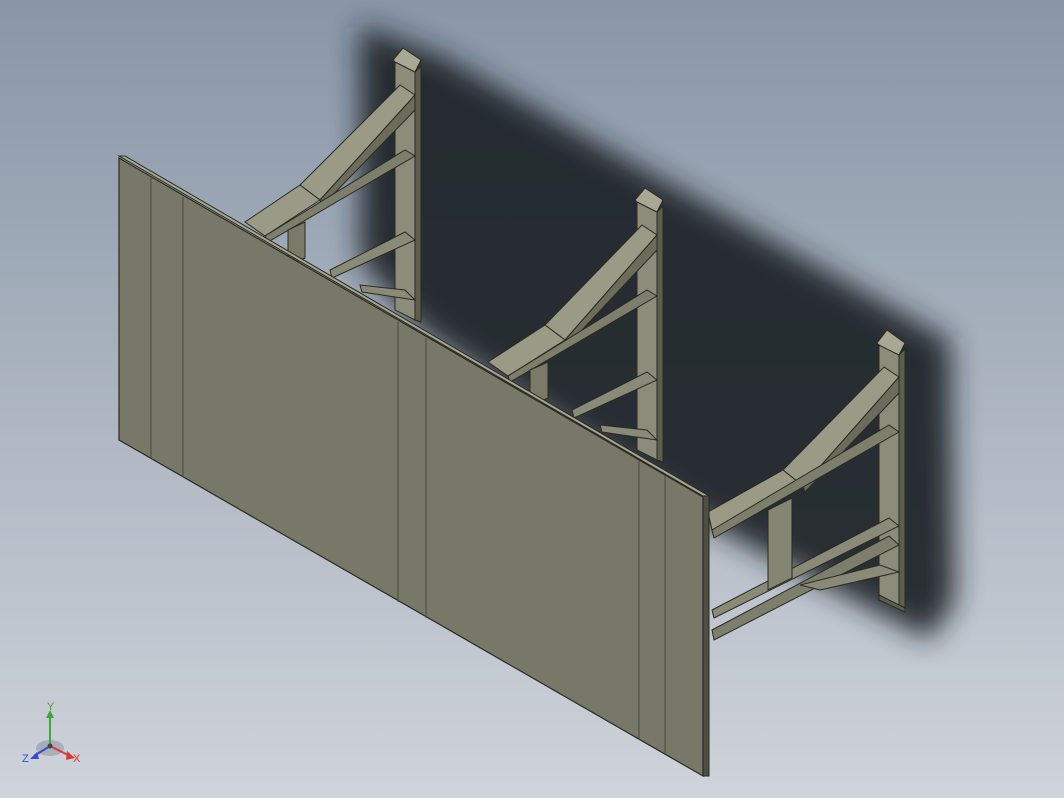 The width and height of the screenshot is (1064, 798). What do you see at coordinates (902, 478) in the screenshot?
I see `bracket-3-post-side` at bounding box center [902, 478].